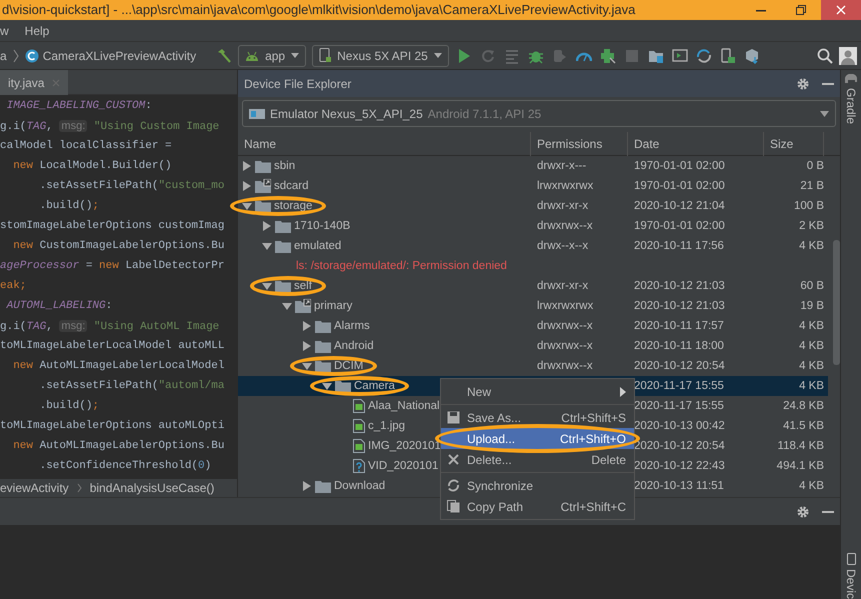  Describe the element at coordinates (113, 346) in the screenshot. I see `code-line: toMLImageLabelerLocalModel autoMLL` at that location.